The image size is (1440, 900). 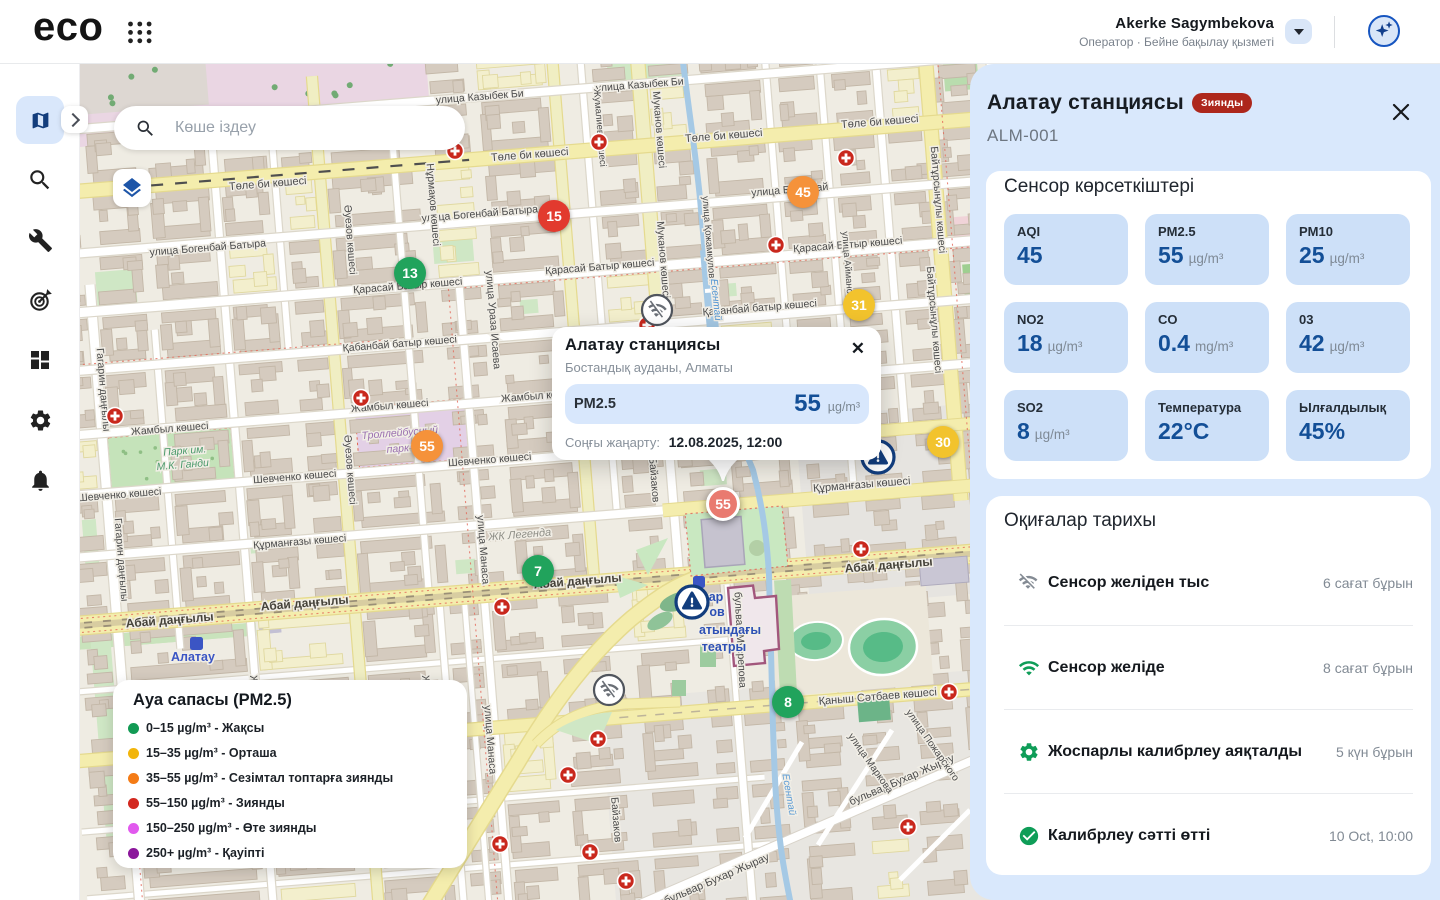 I want to click on svg-text: Алатау, so click(x=193, y=657).